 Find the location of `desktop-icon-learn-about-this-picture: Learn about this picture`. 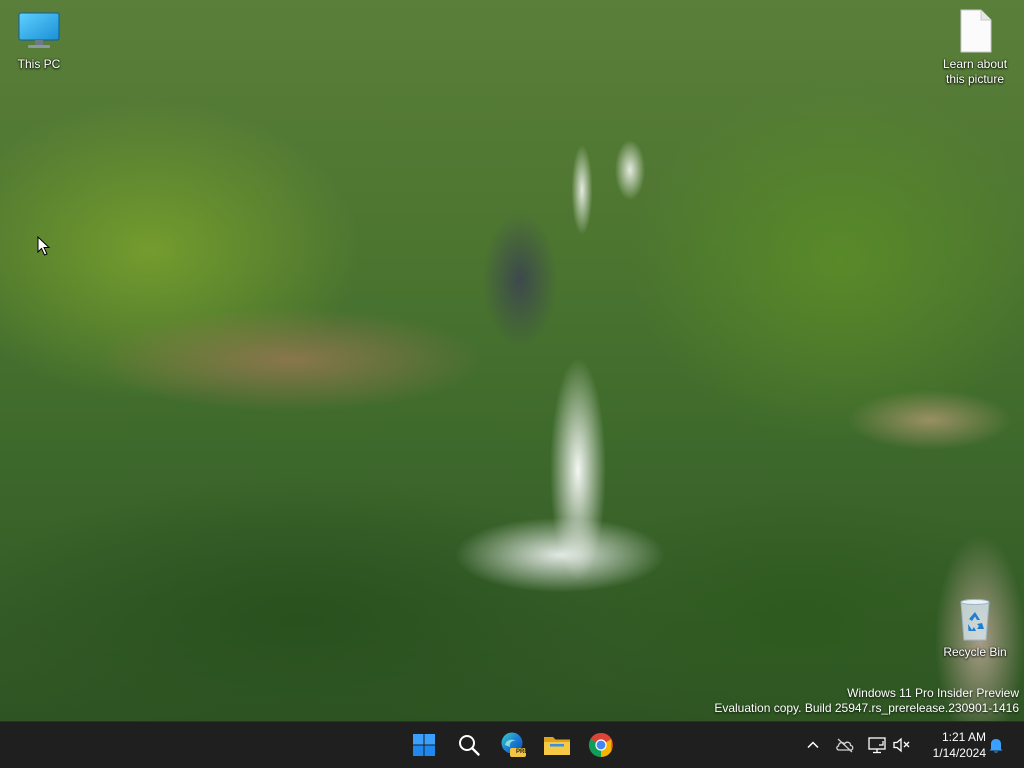

desktop-icon-learn-about-this-picture: Learn about this picture is located at coordinates (975, 47).